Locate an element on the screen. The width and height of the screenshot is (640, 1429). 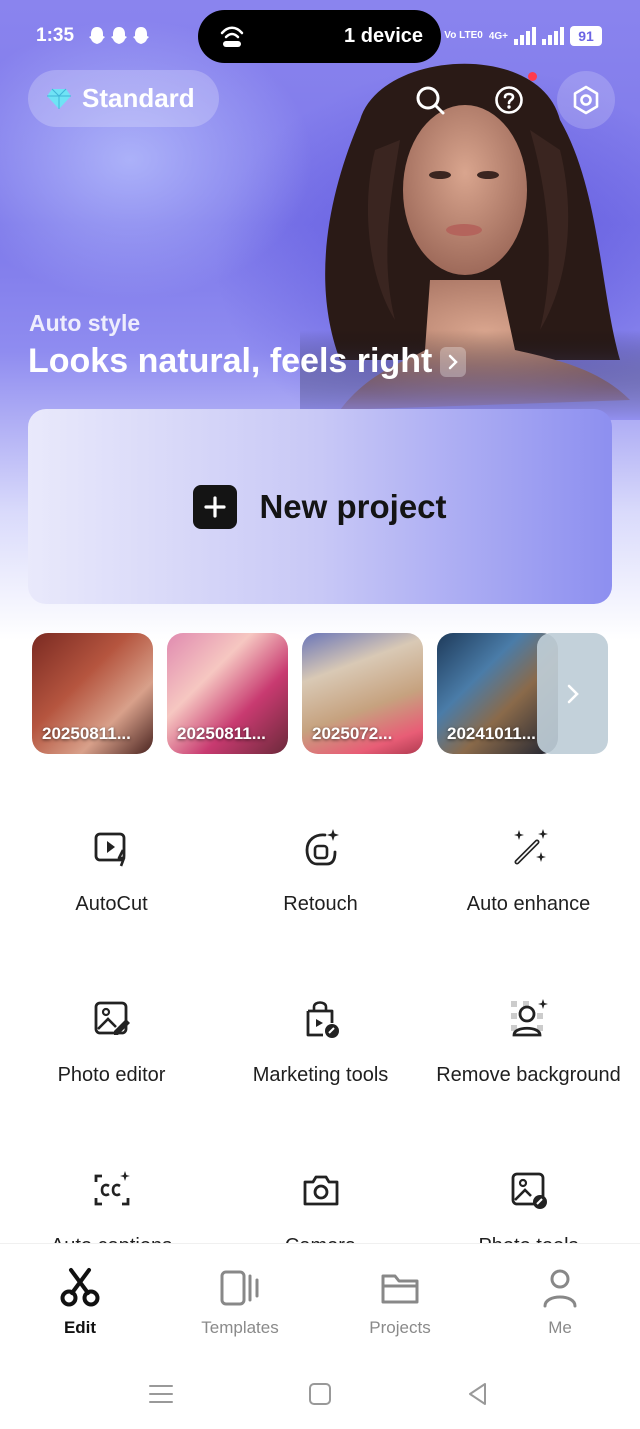
dynamic-island: 1 device is located at coordinates (319, 36).